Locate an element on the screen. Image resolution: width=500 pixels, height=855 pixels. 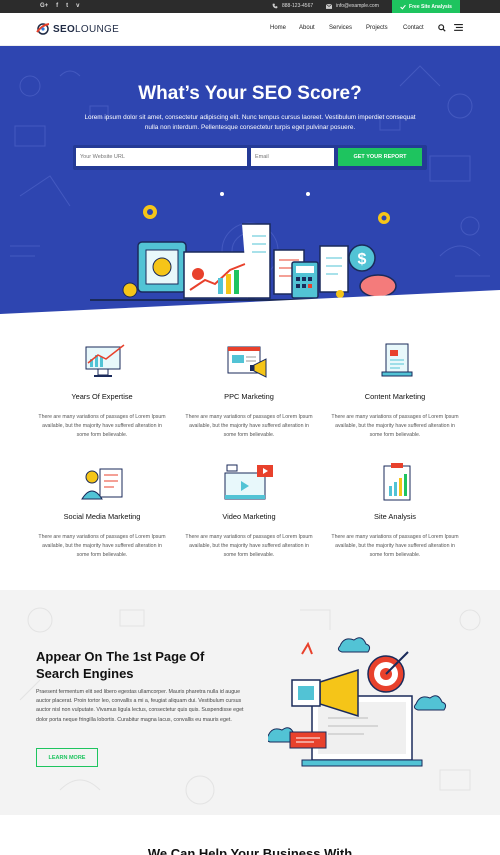
phone-info: 888-123-4567 is located at coordinates (292, 6).